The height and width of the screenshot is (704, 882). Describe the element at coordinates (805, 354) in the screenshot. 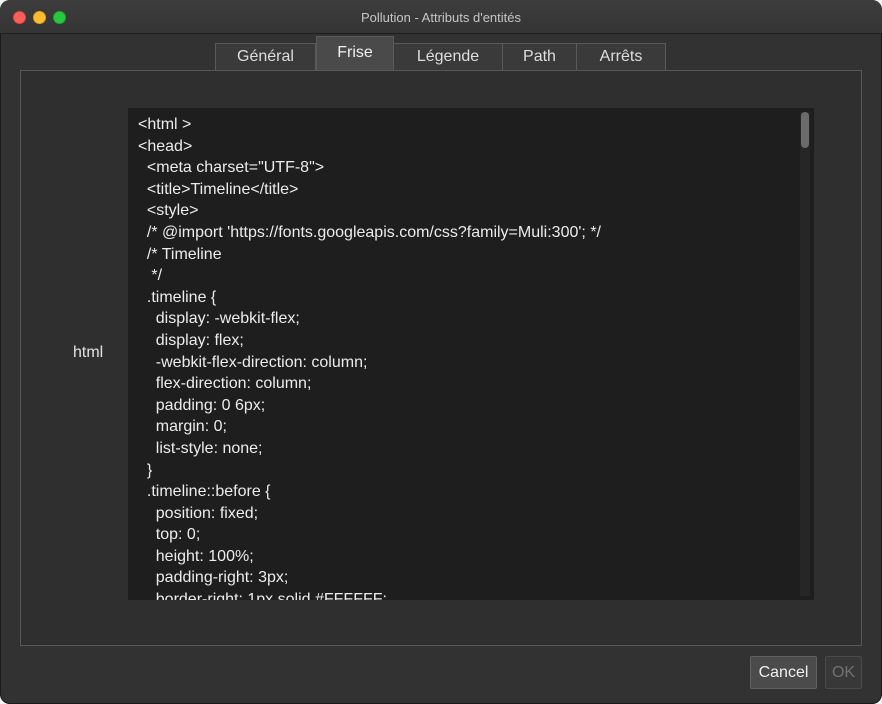

I see `editor-scrollbar` at that location.